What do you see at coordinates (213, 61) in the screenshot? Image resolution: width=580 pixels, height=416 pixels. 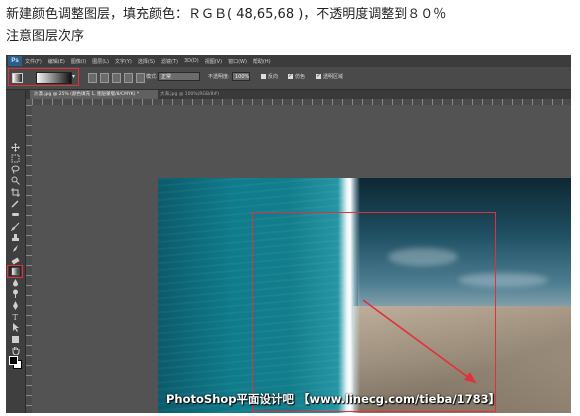 I see `menu-view: 视图(V)` at bounding box center [213, 61].